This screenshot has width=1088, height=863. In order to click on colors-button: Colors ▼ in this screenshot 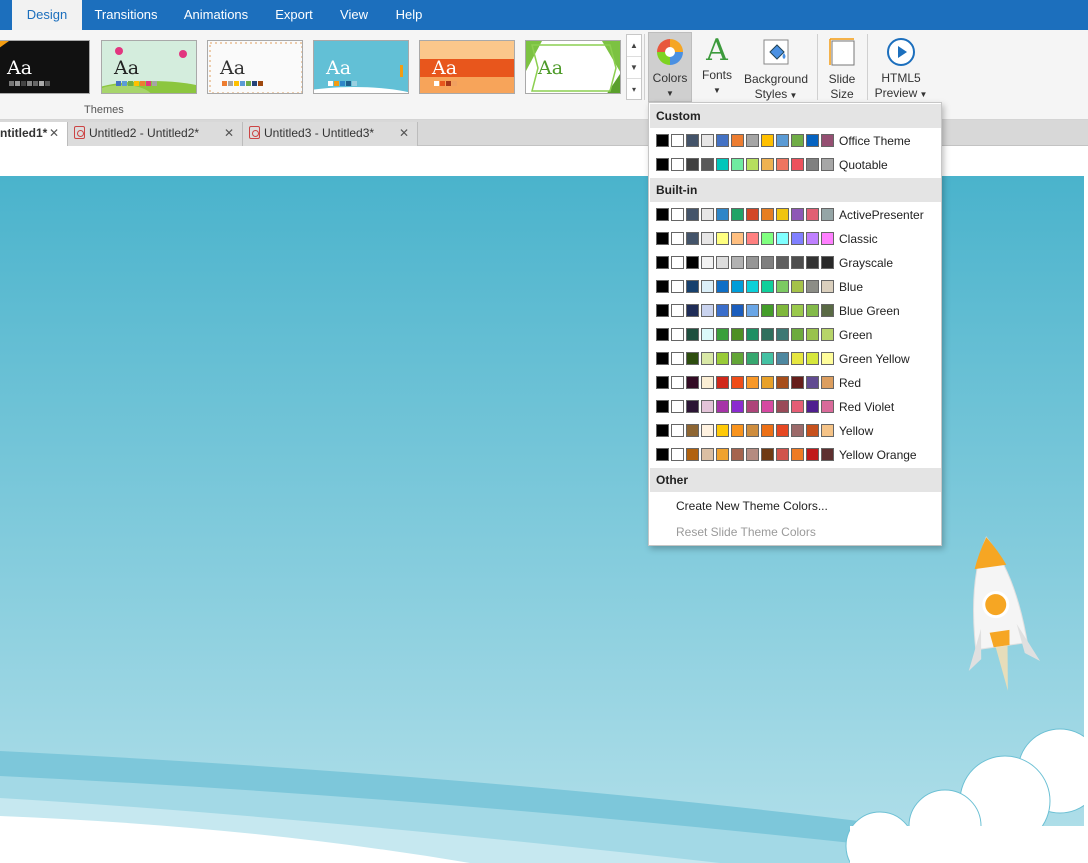, I will do `click(670, 67)`.